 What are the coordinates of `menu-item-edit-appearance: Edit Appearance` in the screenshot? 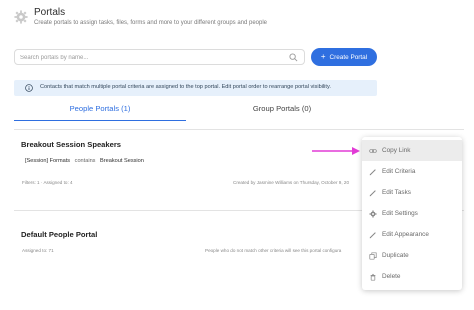 It's located at (412, 234).